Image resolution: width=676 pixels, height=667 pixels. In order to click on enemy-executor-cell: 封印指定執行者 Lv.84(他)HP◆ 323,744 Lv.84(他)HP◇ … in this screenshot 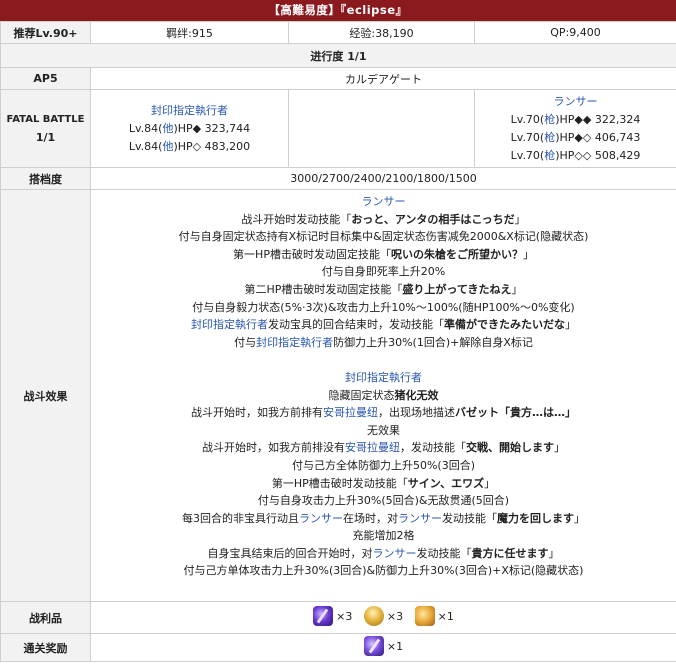, I will do `click(189, 128)`.